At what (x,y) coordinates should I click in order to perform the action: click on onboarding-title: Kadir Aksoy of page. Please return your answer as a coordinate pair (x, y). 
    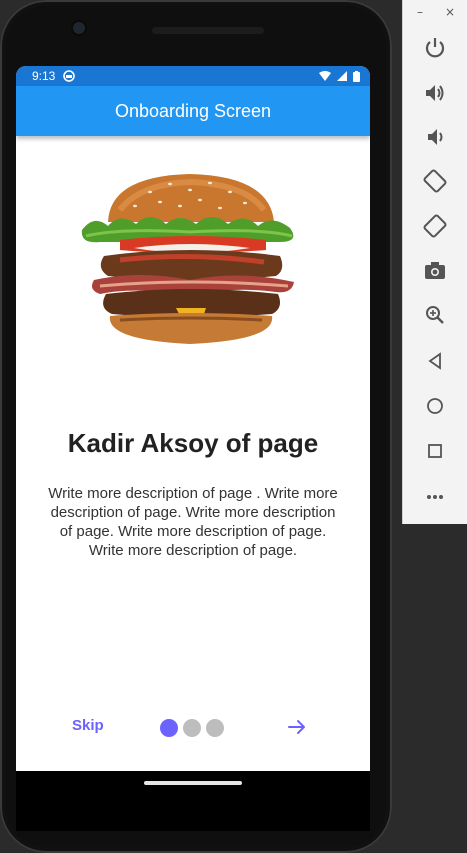
    Looking at the image, I should click on (193, 443).